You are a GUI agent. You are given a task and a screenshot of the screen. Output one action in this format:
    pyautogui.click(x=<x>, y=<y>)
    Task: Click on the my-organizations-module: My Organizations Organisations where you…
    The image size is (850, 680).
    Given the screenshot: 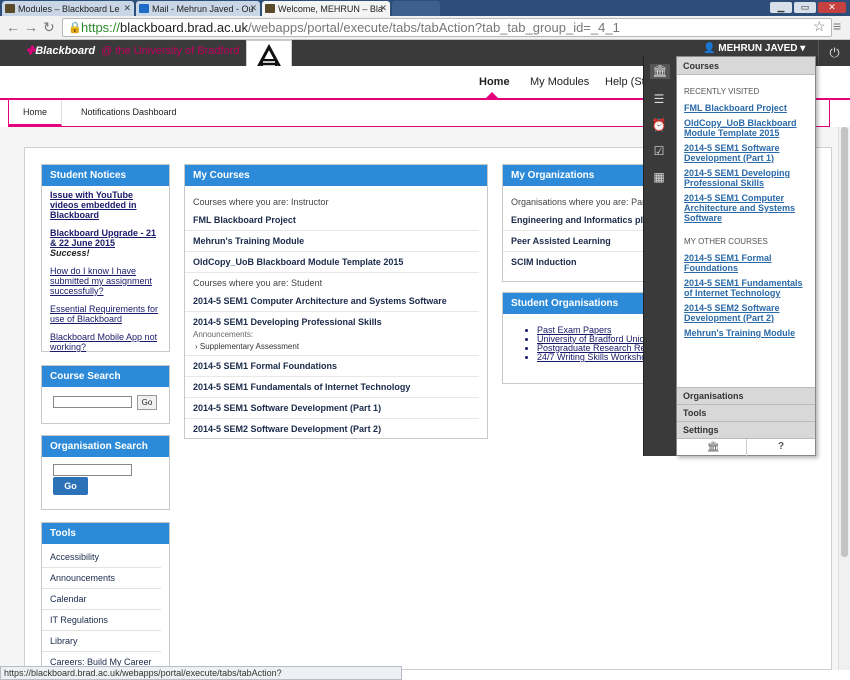 What is the action you would take?
    pyautogui.click(x=582, y=223)
    